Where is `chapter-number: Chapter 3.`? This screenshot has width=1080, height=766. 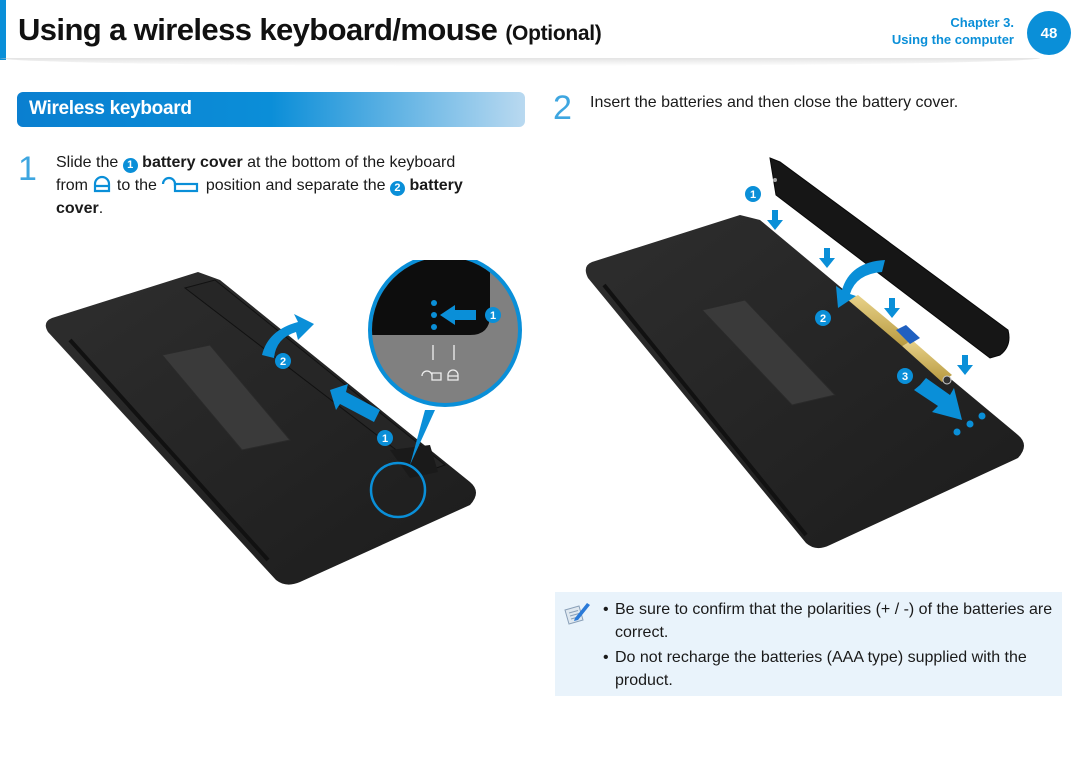
chapter-number: Chapter 3. is located at coordinates (982, 22).